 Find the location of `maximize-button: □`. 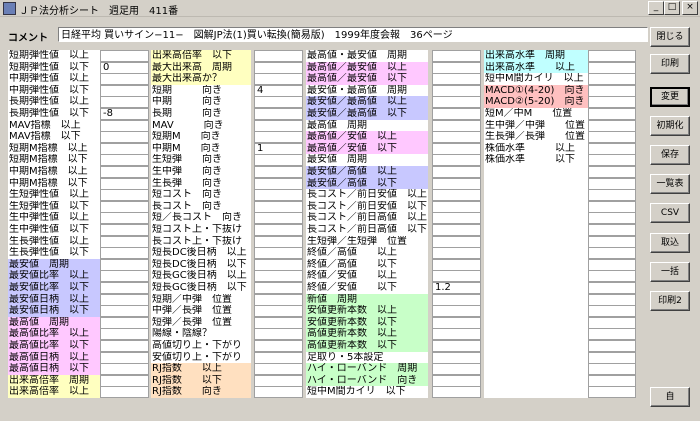

maximize-button: □ is located at coordinates (672, 8).